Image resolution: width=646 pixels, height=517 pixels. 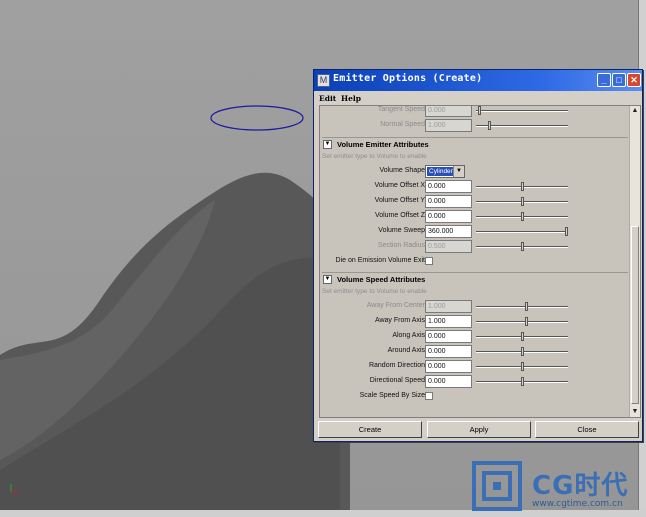 I want to click on maximize-button: □, so click(x=619, y=80).